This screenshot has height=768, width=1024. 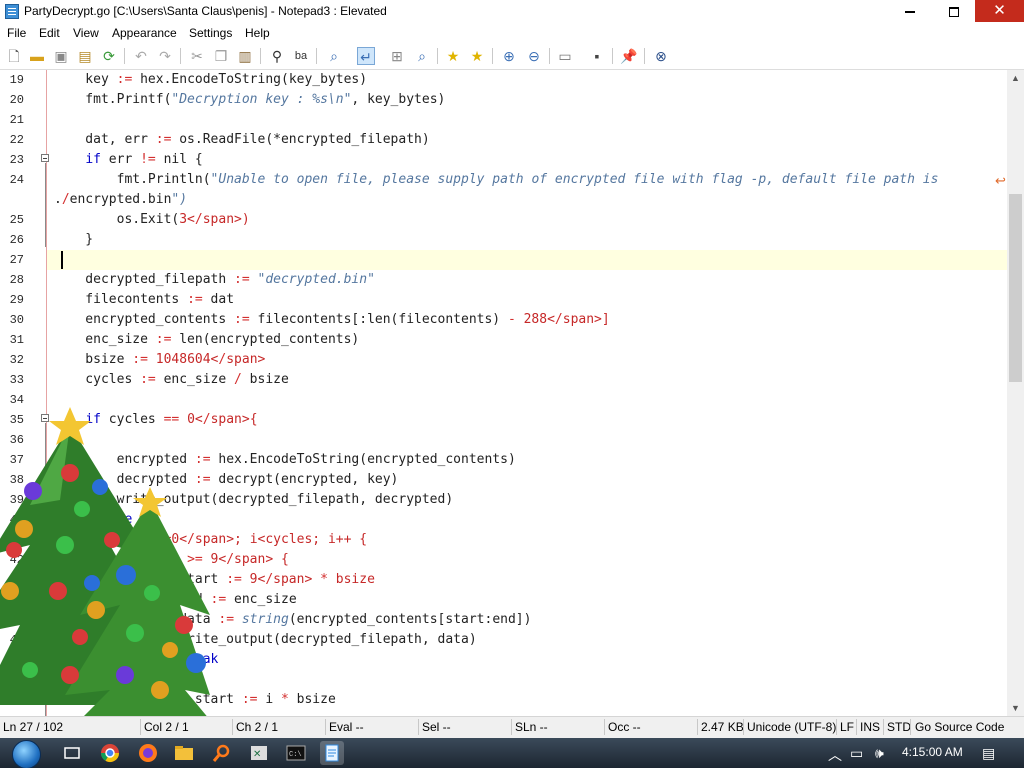 I want to click on close-doc-icon: ⊗, so click(x=661, y=56).